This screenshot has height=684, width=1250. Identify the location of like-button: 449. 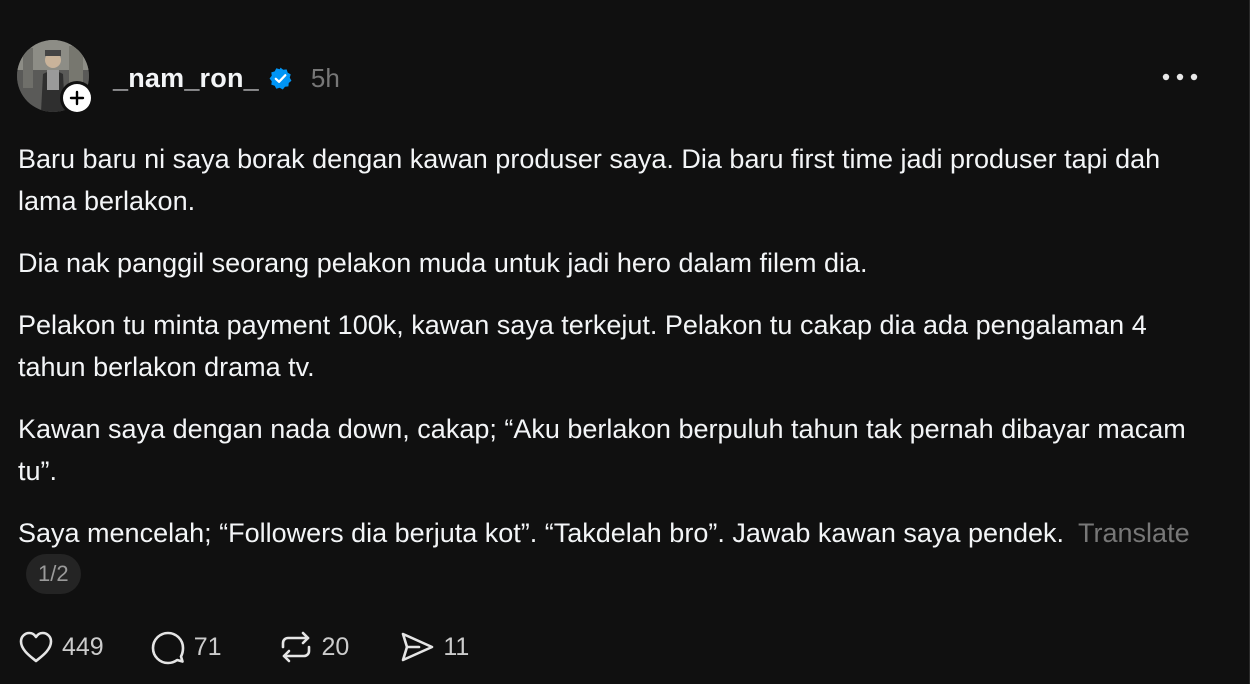
(61, 647).